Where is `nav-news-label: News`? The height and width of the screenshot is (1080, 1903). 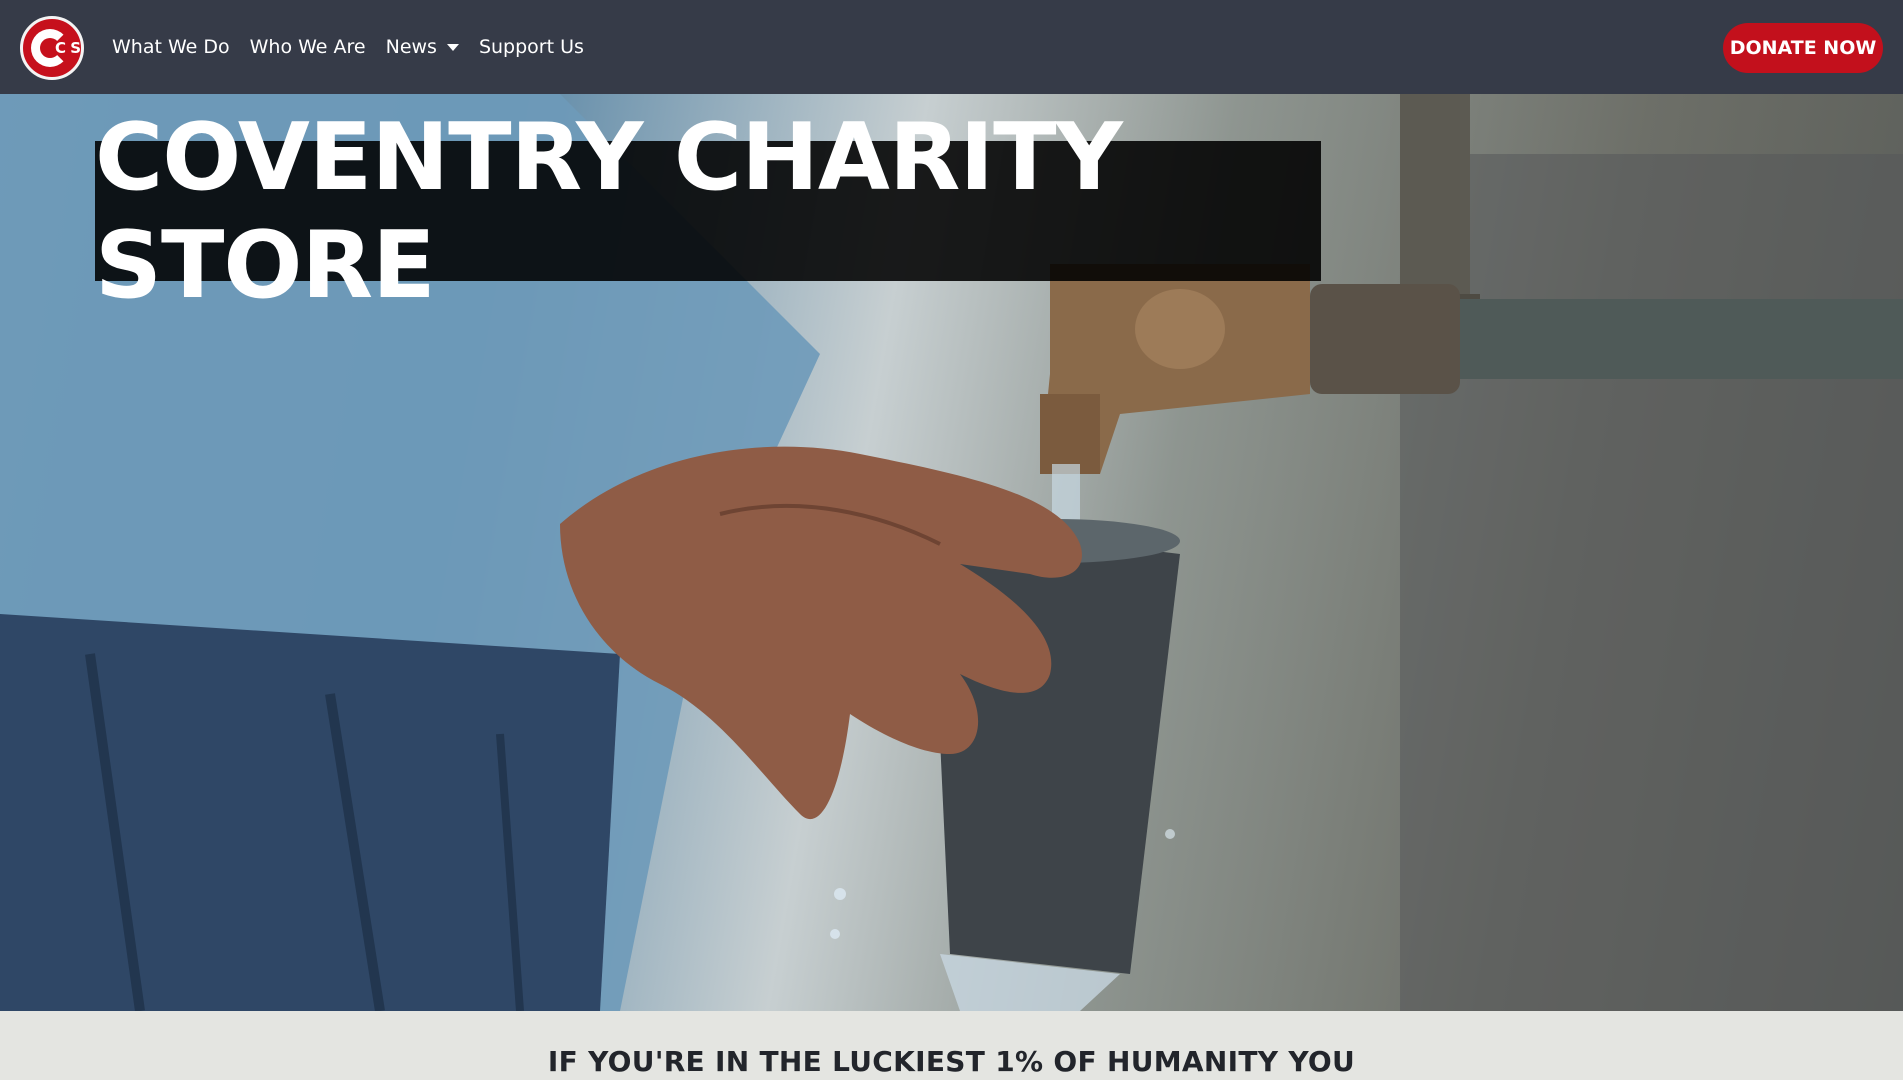
nav-news-label: News is located at coordinates (411, 47).